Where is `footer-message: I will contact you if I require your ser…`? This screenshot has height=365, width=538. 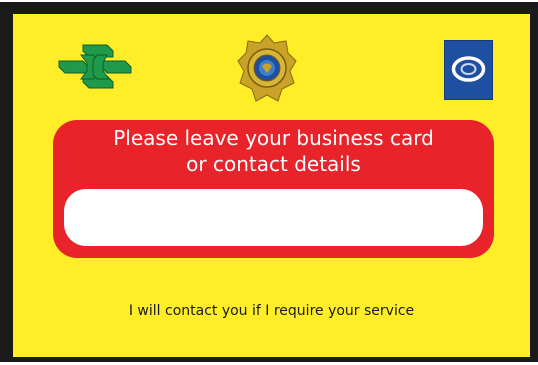 footer-message: I will contact you if I require your ser… is located at coordinates (271, 311).